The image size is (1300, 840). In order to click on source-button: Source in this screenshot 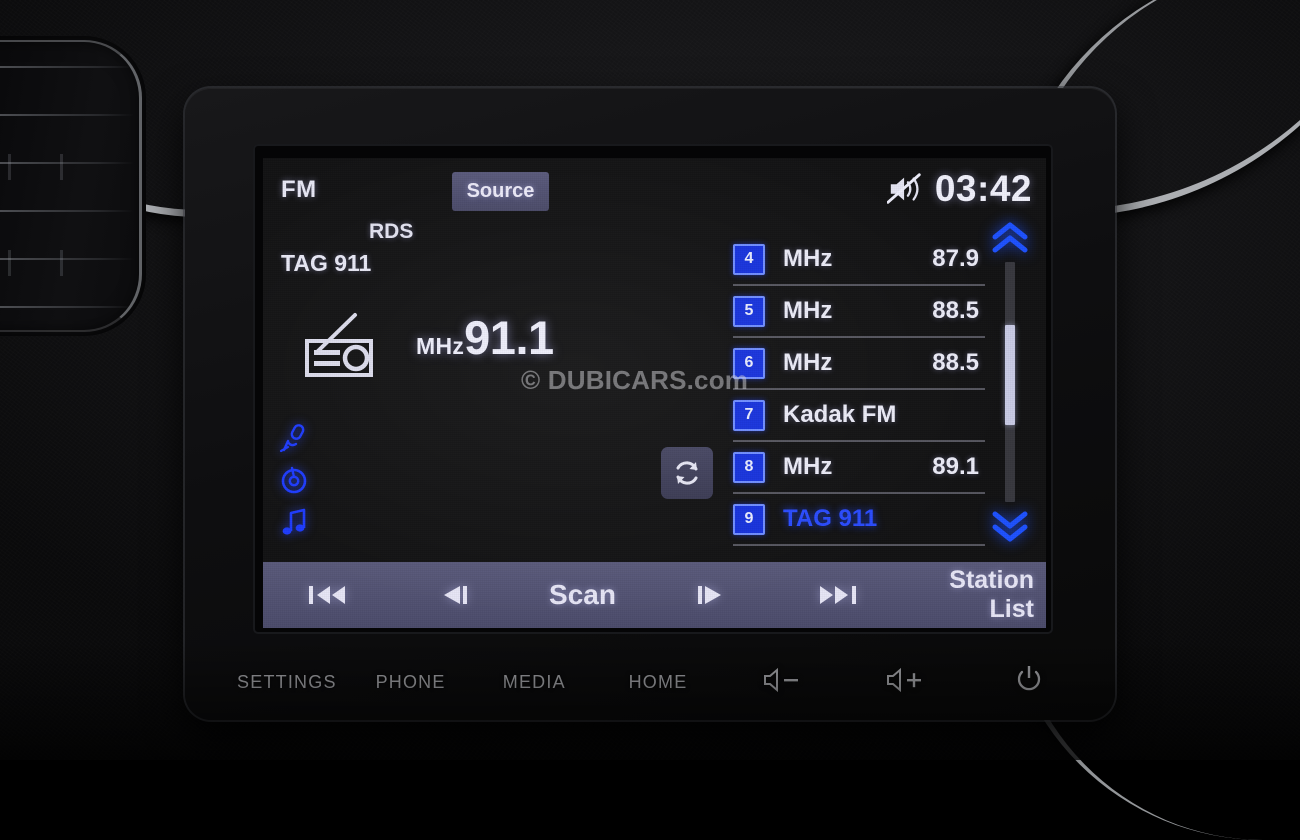, I will do `click(500, 191)`.